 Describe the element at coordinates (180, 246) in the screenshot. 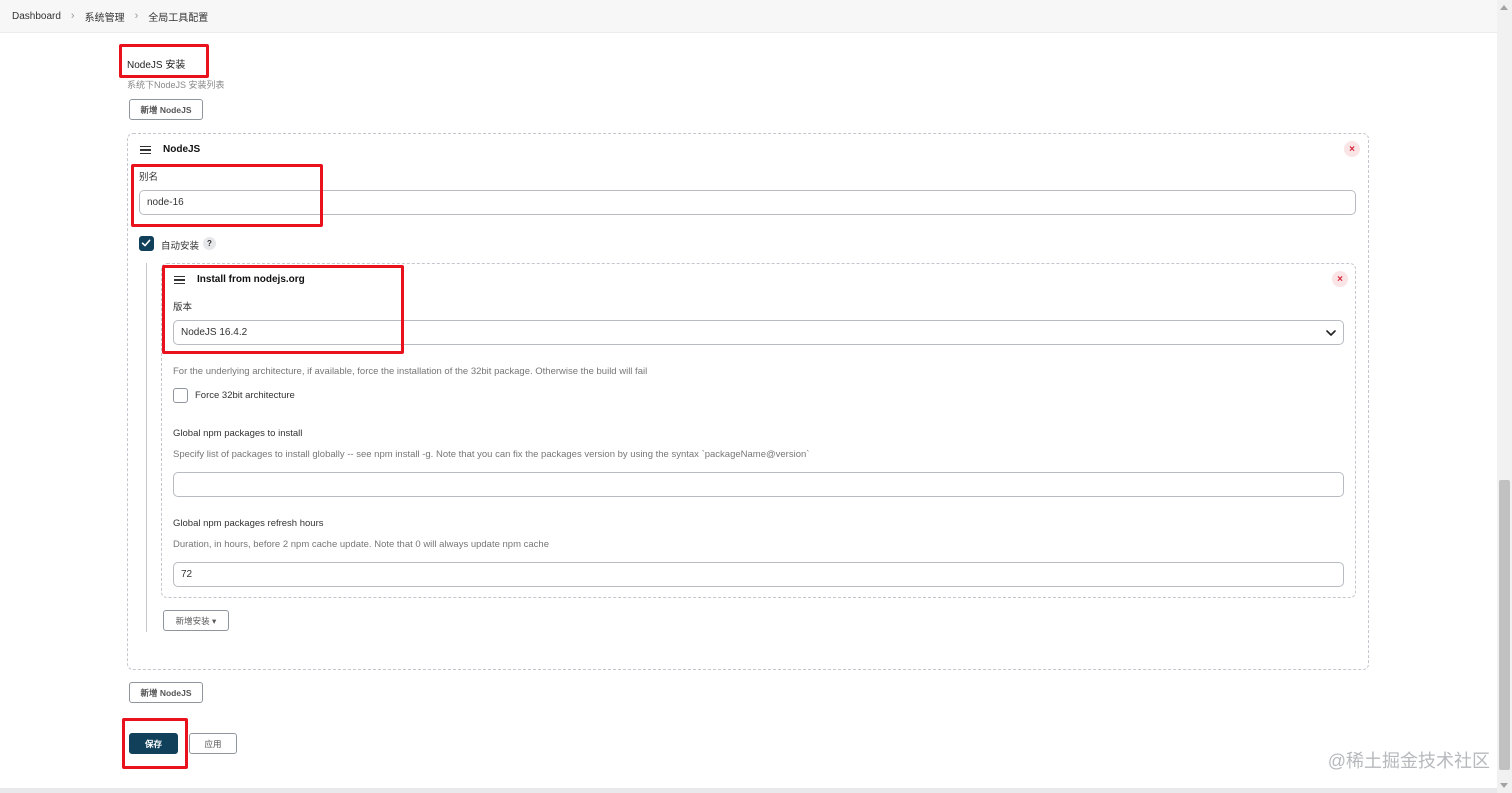

I see `auto-install-label: 自动安装` at that location.